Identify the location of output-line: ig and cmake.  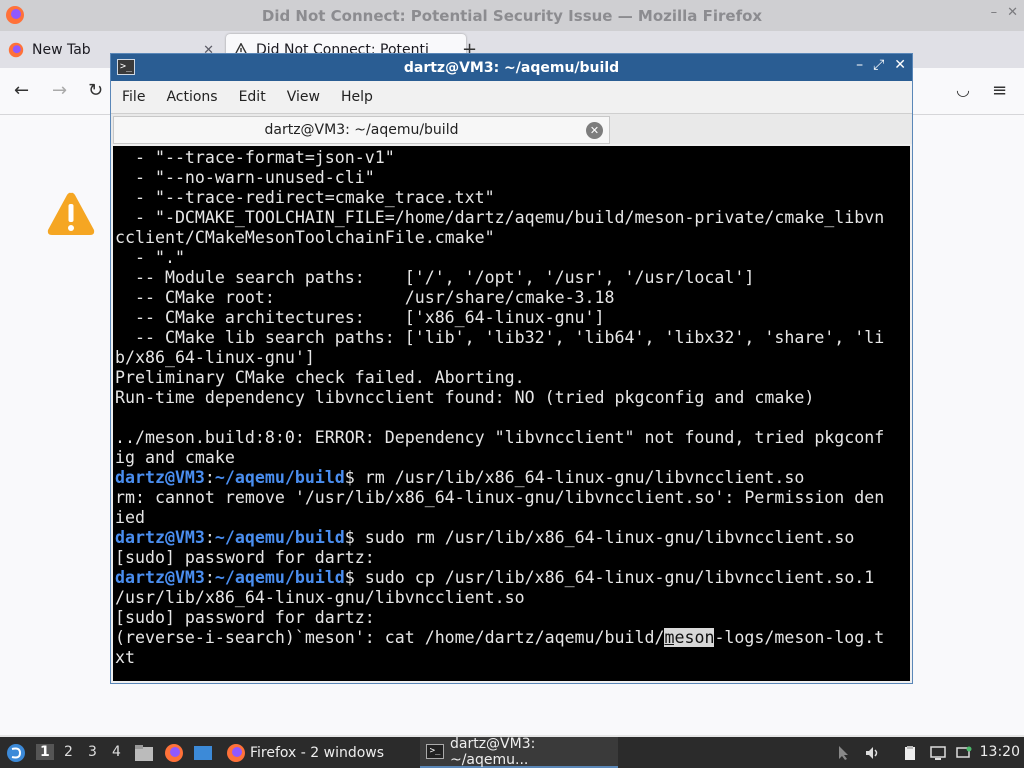
(175, 457).